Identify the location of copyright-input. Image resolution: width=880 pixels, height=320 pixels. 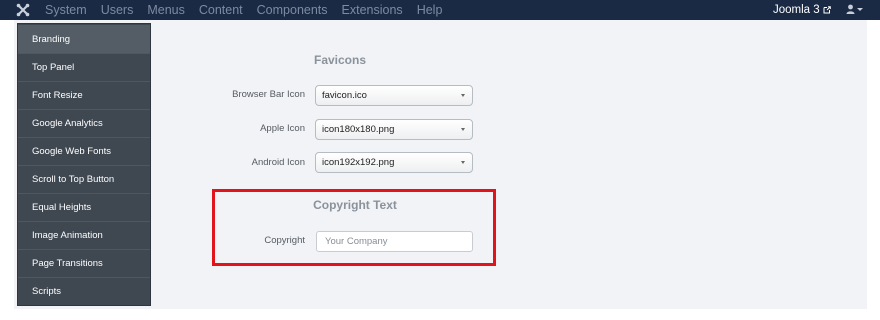
(394, 241).